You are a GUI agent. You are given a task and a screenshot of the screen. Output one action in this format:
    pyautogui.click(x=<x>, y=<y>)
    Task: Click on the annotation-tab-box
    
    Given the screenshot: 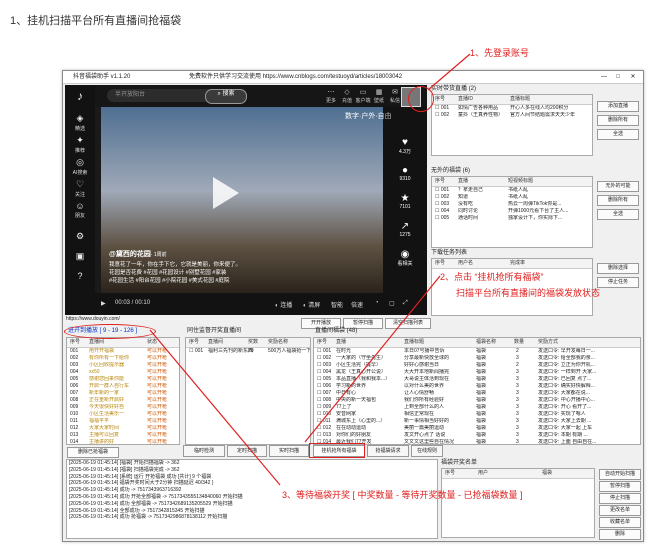 What is the action you would take?
    pyautogui.click(x=337, y=450)
    